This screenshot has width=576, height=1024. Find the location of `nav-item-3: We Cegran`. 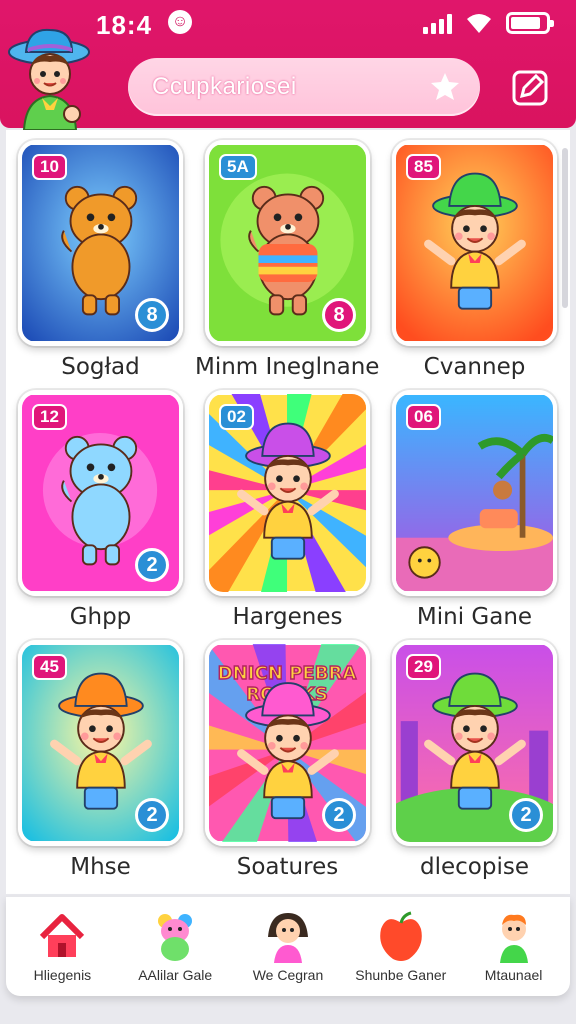

nav-item-3: We Cegran is located at coordinates (288, 940).